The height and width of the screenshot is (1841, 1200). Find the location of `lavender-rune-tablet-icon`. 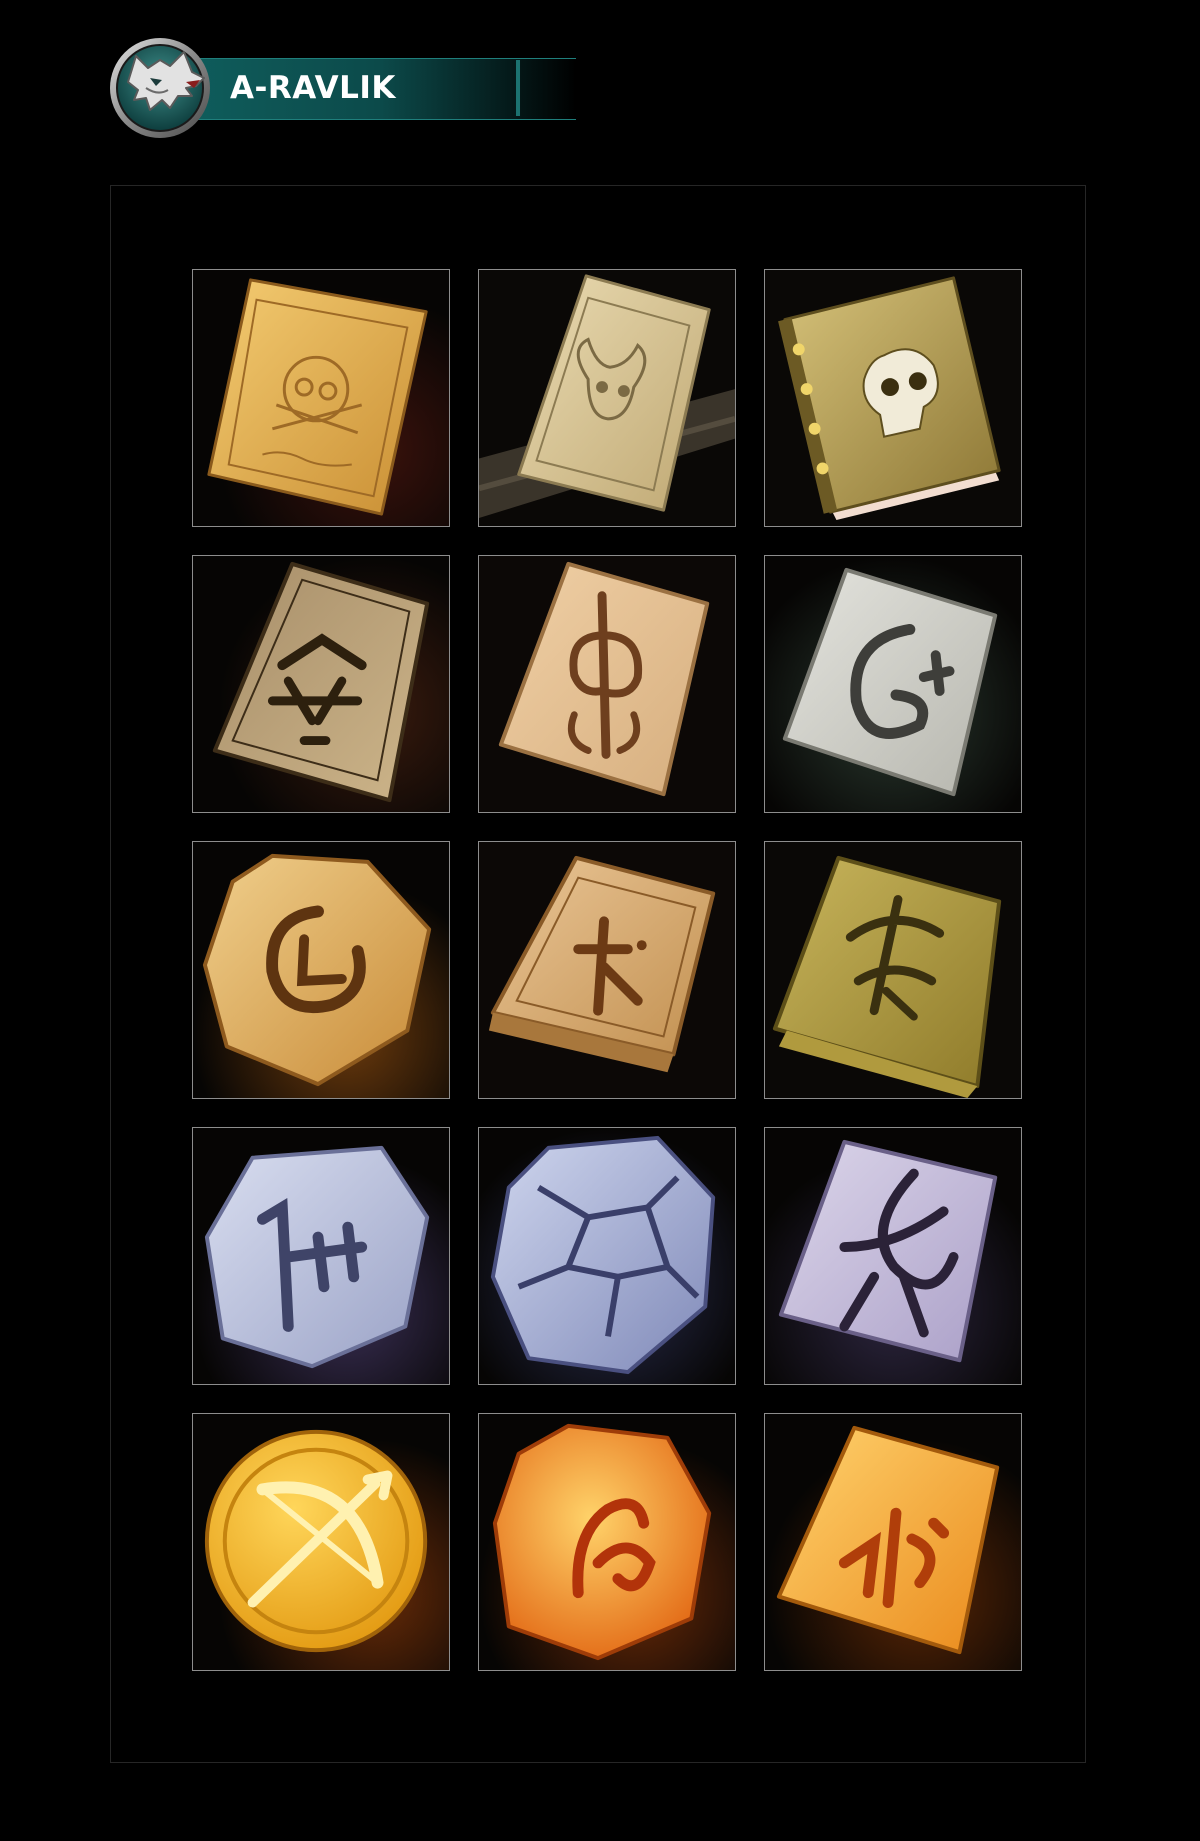

lavender-rune-tablet-icon is located at coordinates (893, 1256).